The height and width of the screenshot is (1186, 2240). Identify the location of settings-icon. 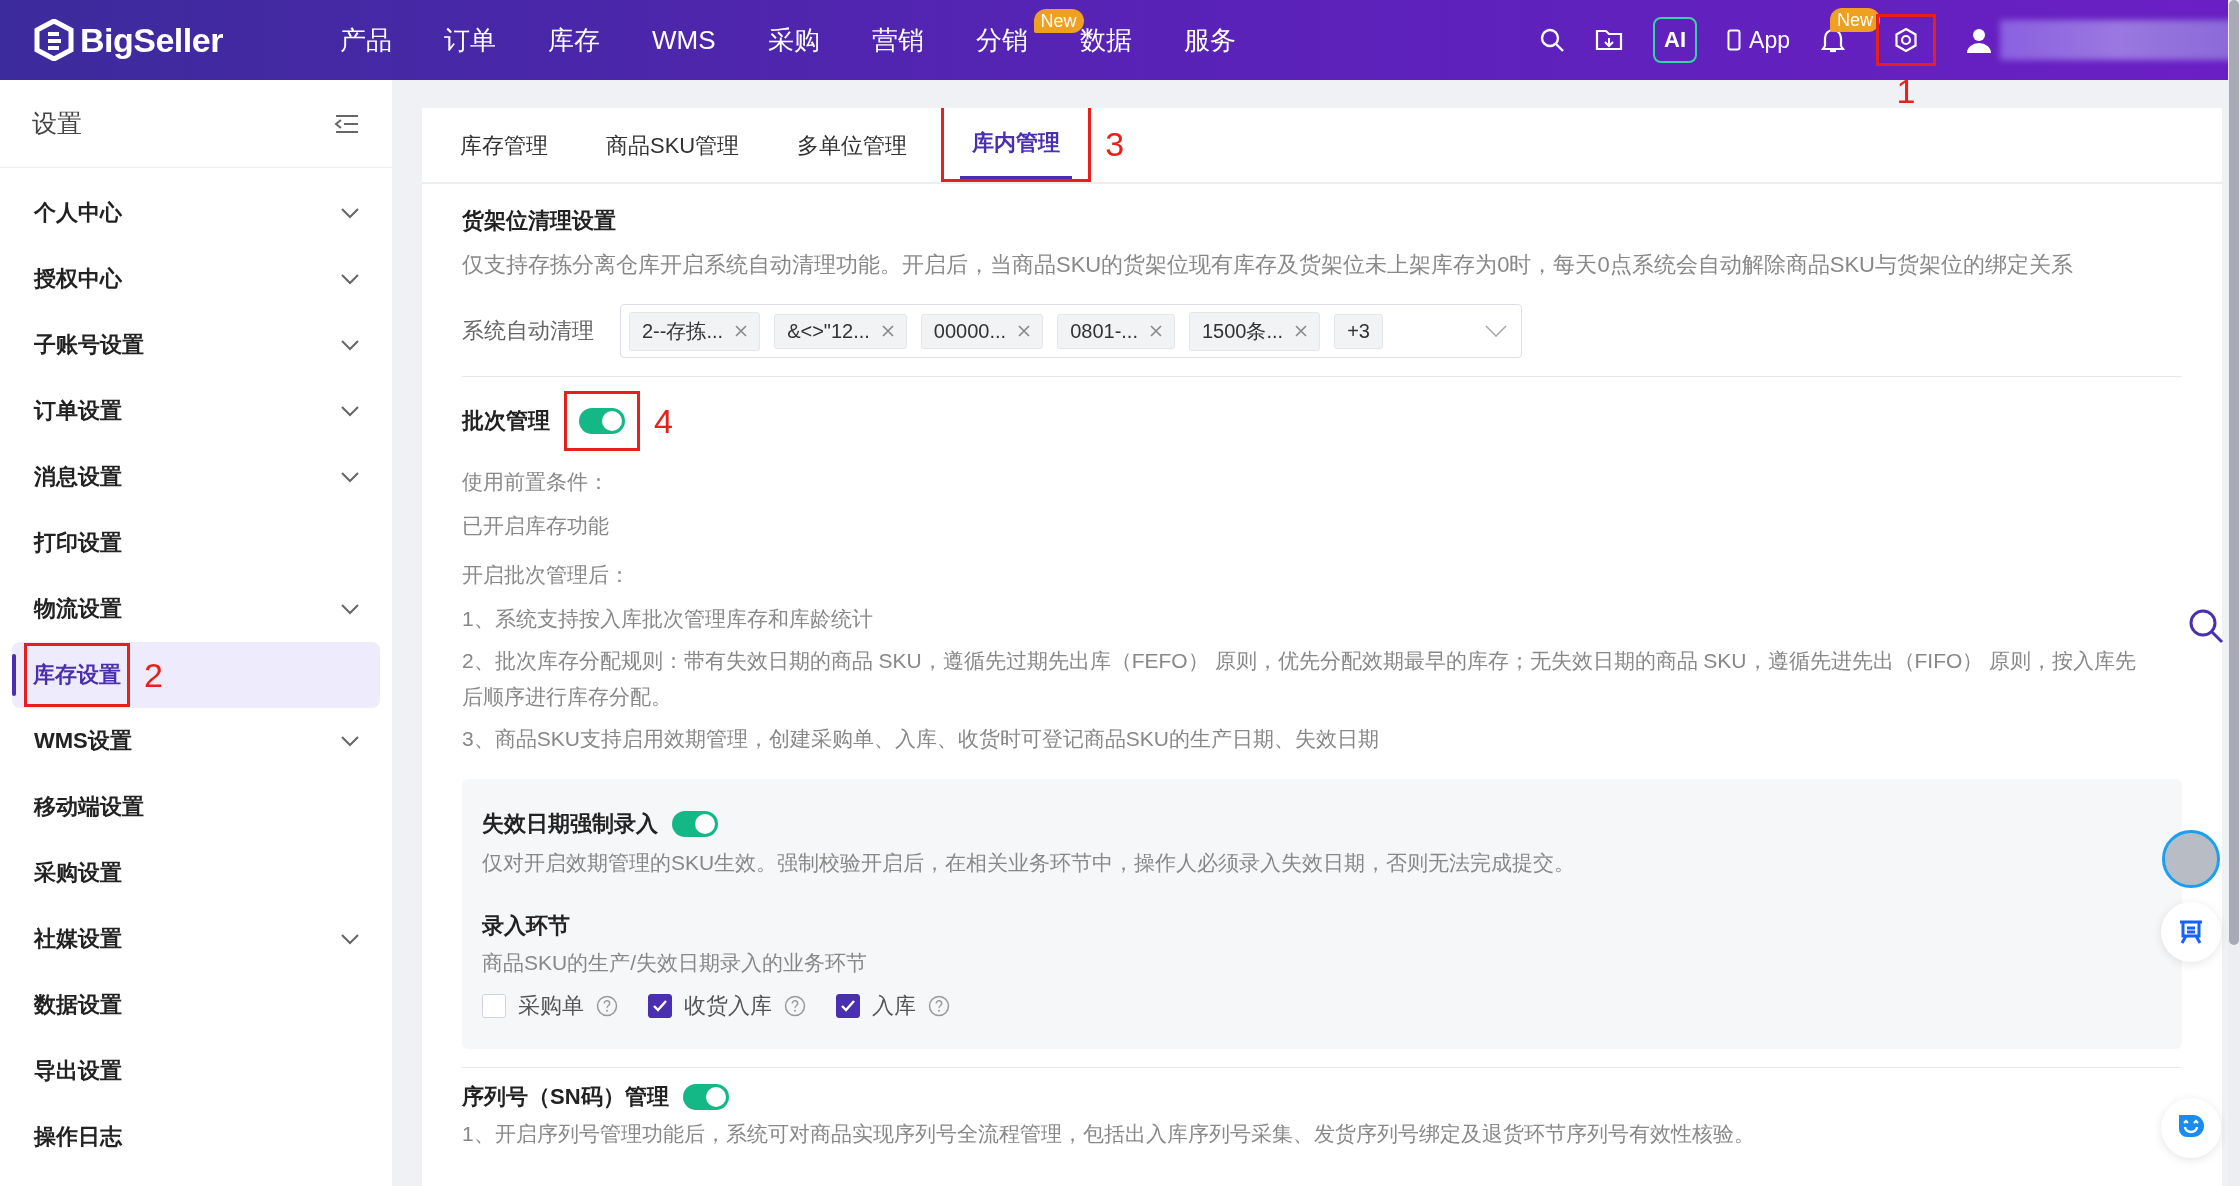
(1906, 40).